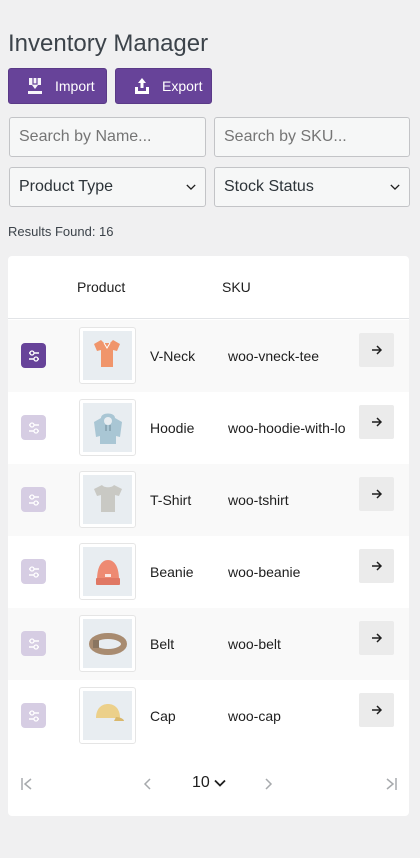 The width and height of the screenshot is (420, 858). I want to click on results-count: Results Found: 16, so click(61, 231).